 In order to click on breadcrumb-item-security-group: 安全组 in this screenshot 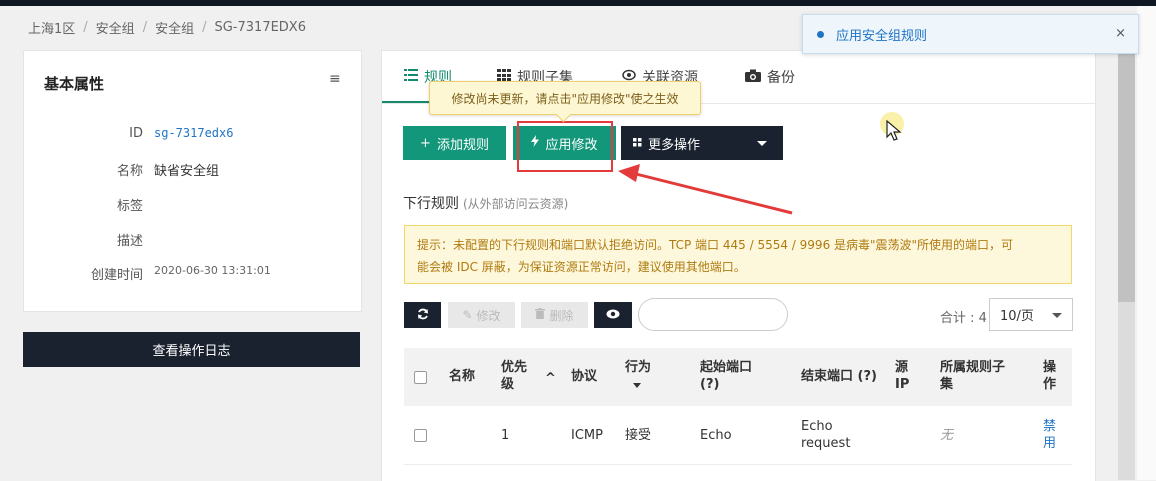, I will do `click(115, 27)`.